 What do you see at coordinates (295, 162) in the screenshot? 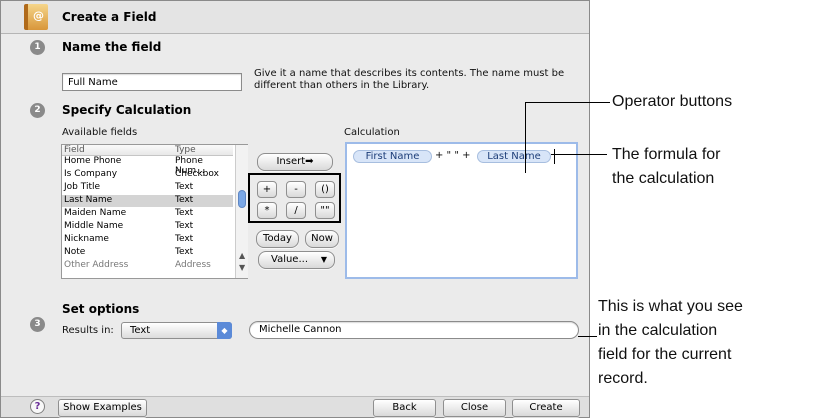
I see `insert-button: Insert➡` at bounding box center [295, 162].